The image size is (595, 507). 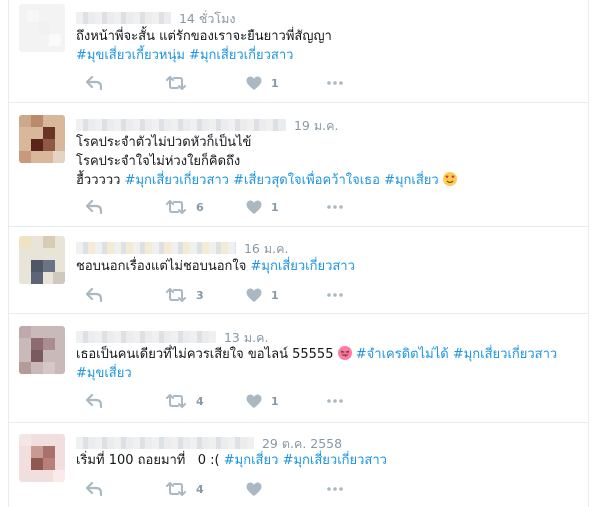 What do you see at coordinates (344, 353) in the screenshot?
I see `tongue-wink-emoji-icon` at bounding box center [344, 353].